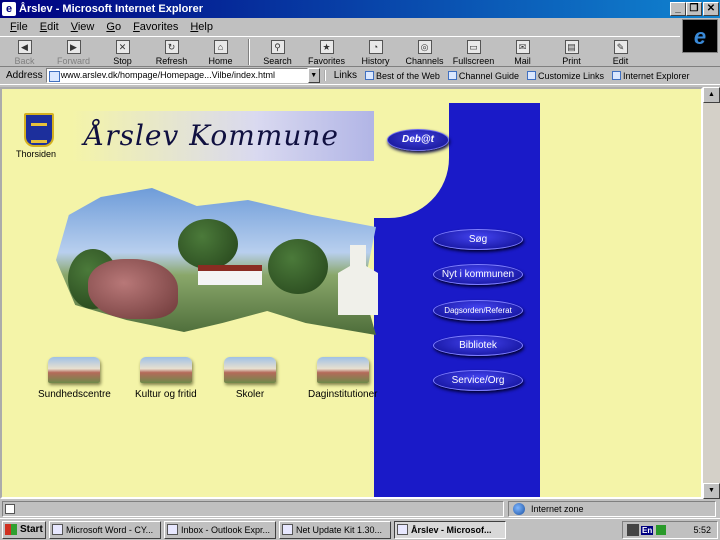 The width and height of the screenshot is (720, 540). What do you see at coordinates (73, 61) in the screenshot?
I see `forward-label: Forward` at bounding box center [73, 61].